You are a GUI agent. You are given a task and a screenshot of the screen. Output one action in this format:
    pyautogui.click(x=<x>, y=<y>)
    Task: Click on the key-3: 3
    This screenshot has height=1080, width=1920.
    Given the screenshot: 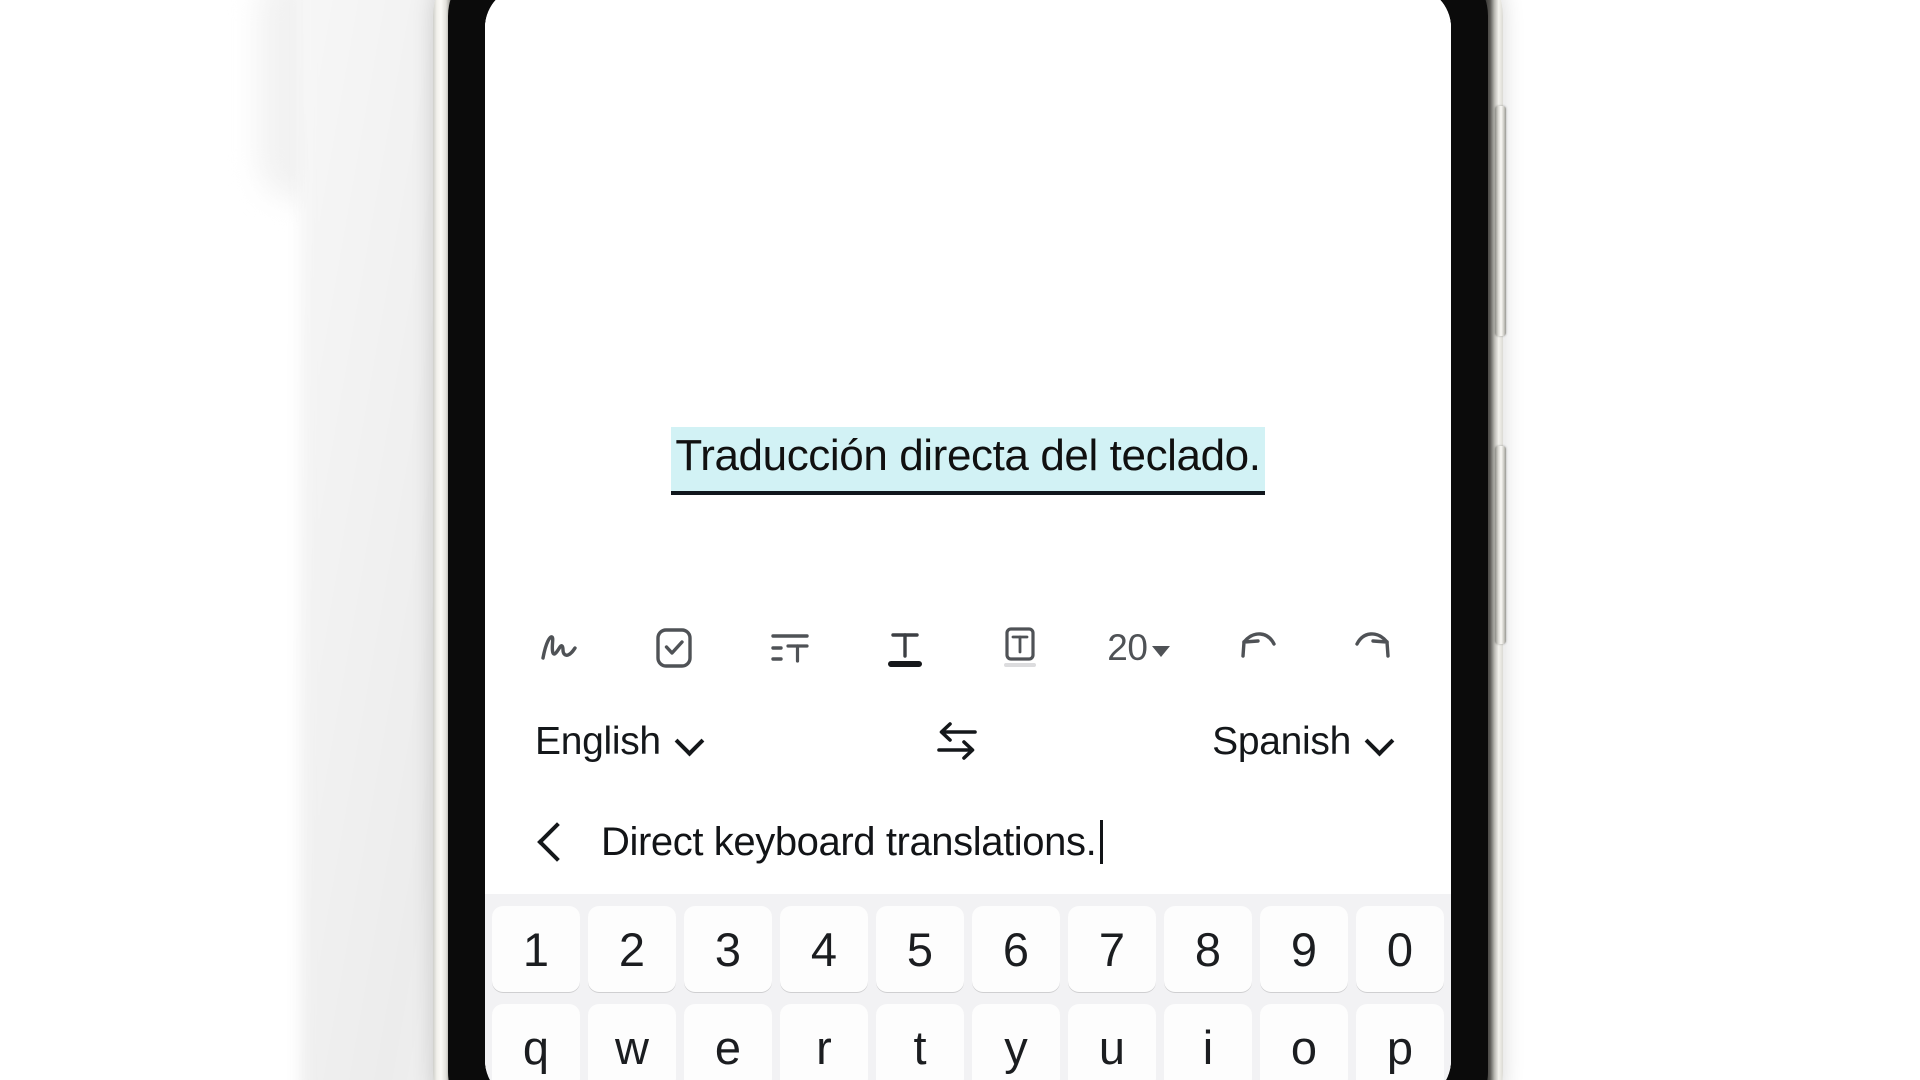 What is the action you would take?
    pyautogui.click(x=728, y=949)
    